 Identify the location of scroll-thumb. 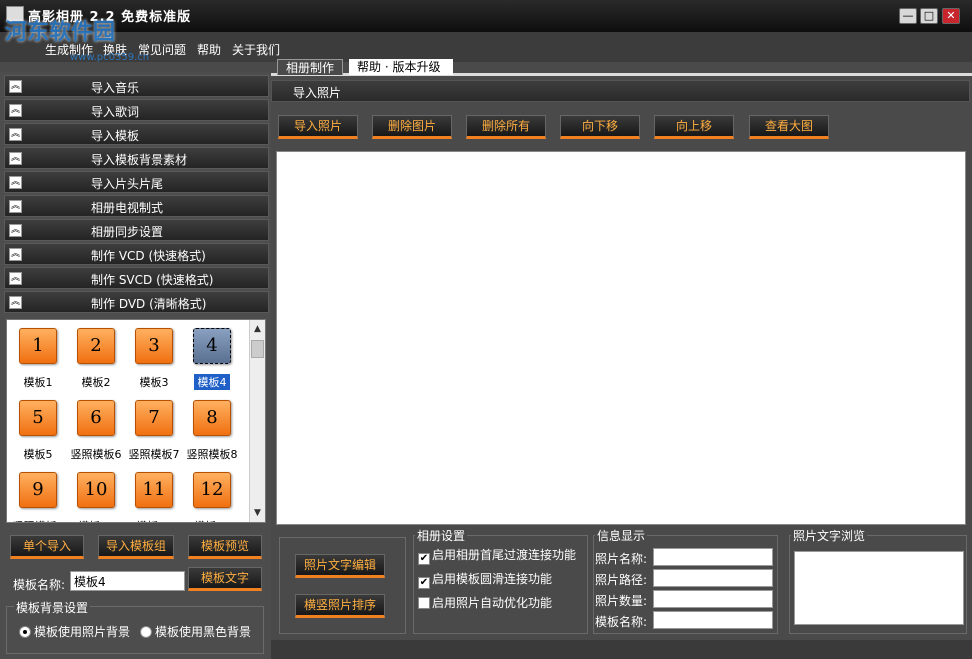
(257, 349).